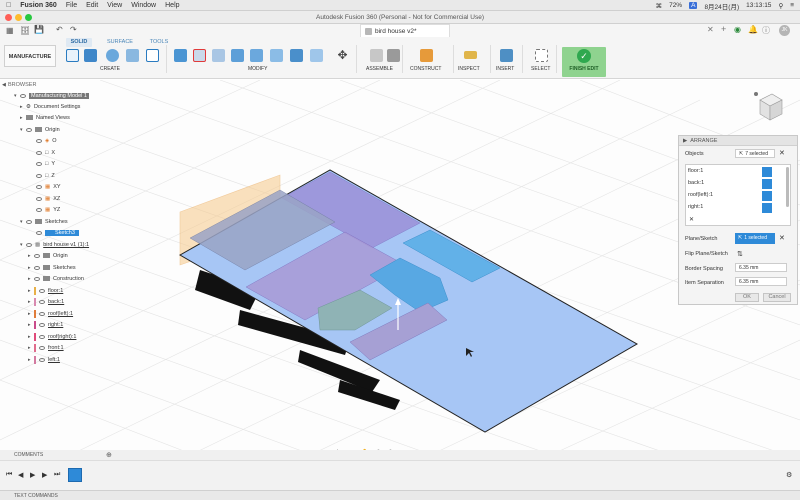  I want to click on tree-item-origin-point: ◈ O, so click(46, 141).